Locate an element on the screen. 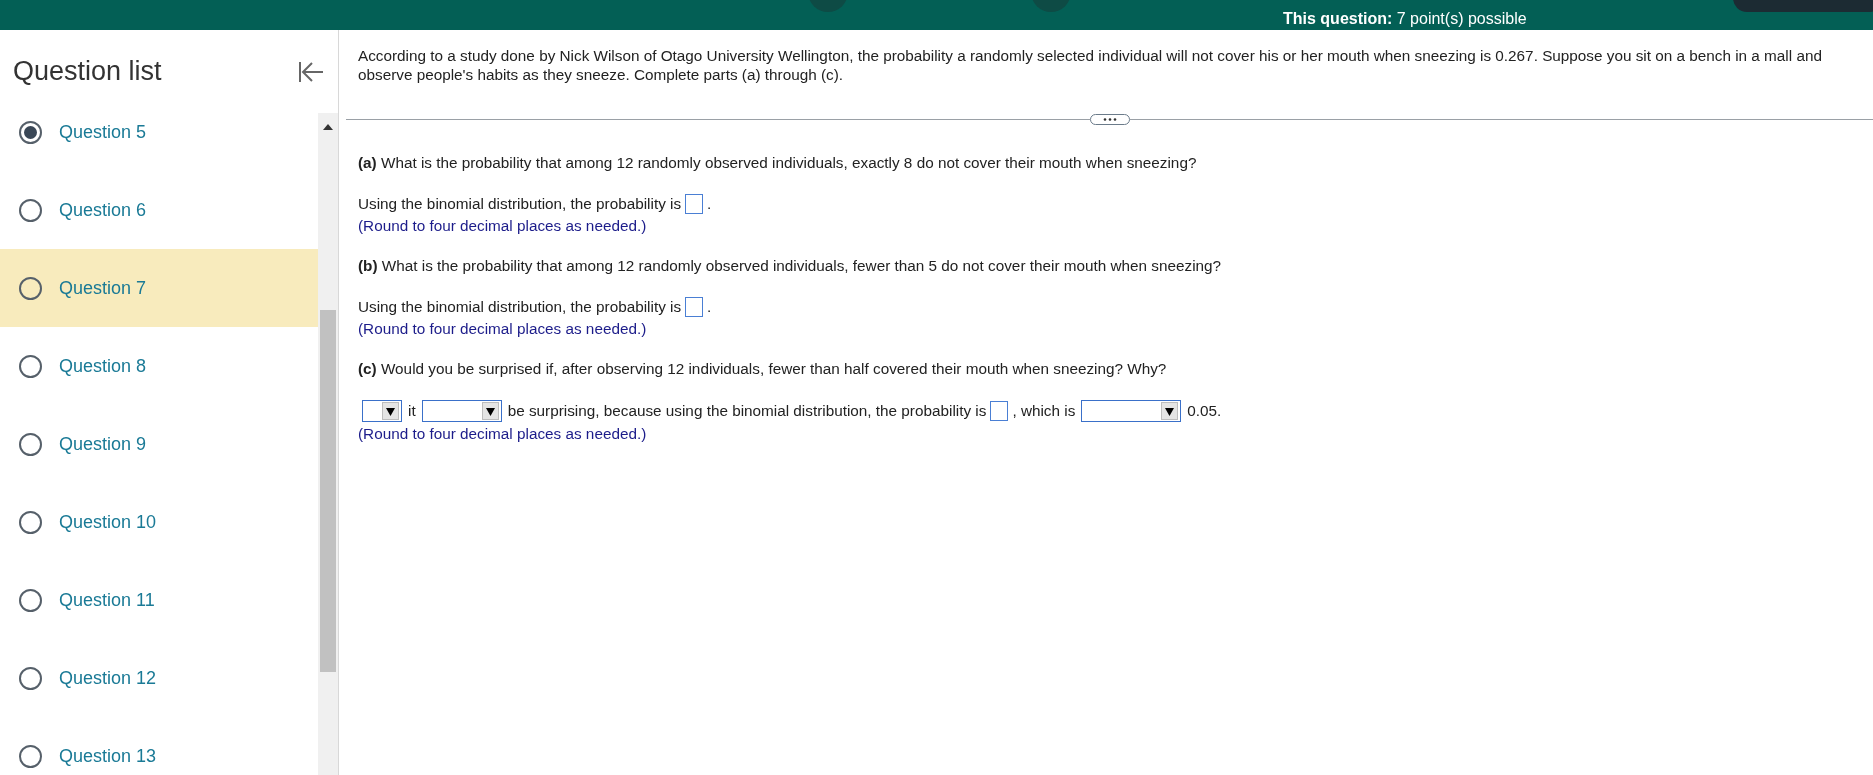  dots-icon is located at coordinates (1109, 119).